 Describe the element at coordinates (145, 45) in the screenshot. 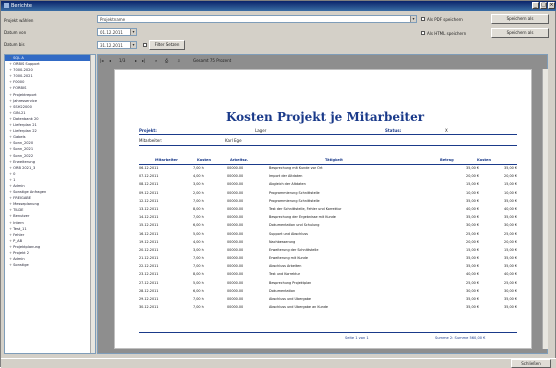

I see `filter-checkbox` at that location.